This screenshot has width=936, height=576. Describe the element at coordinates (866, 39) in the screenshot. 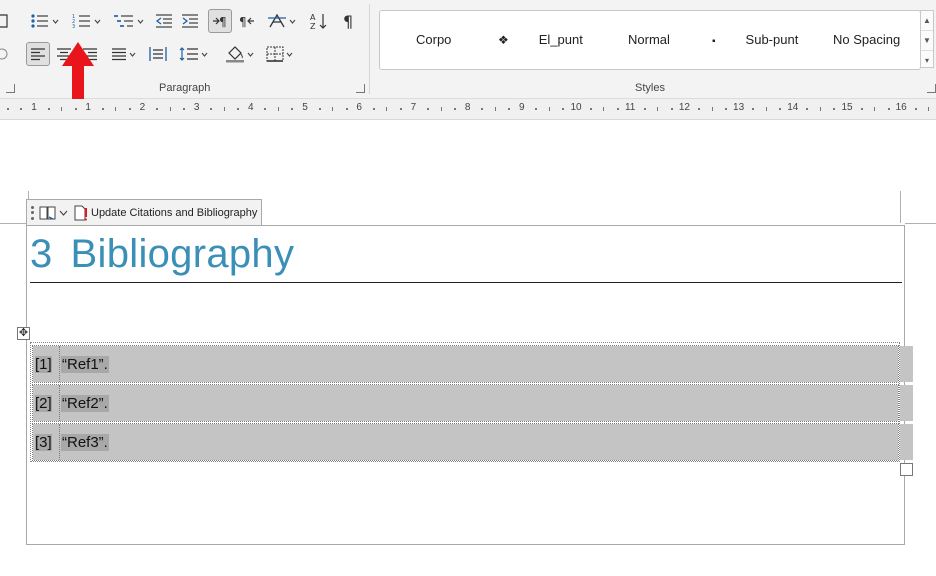

I see `style-no-spacing: No Spacing` at that location.